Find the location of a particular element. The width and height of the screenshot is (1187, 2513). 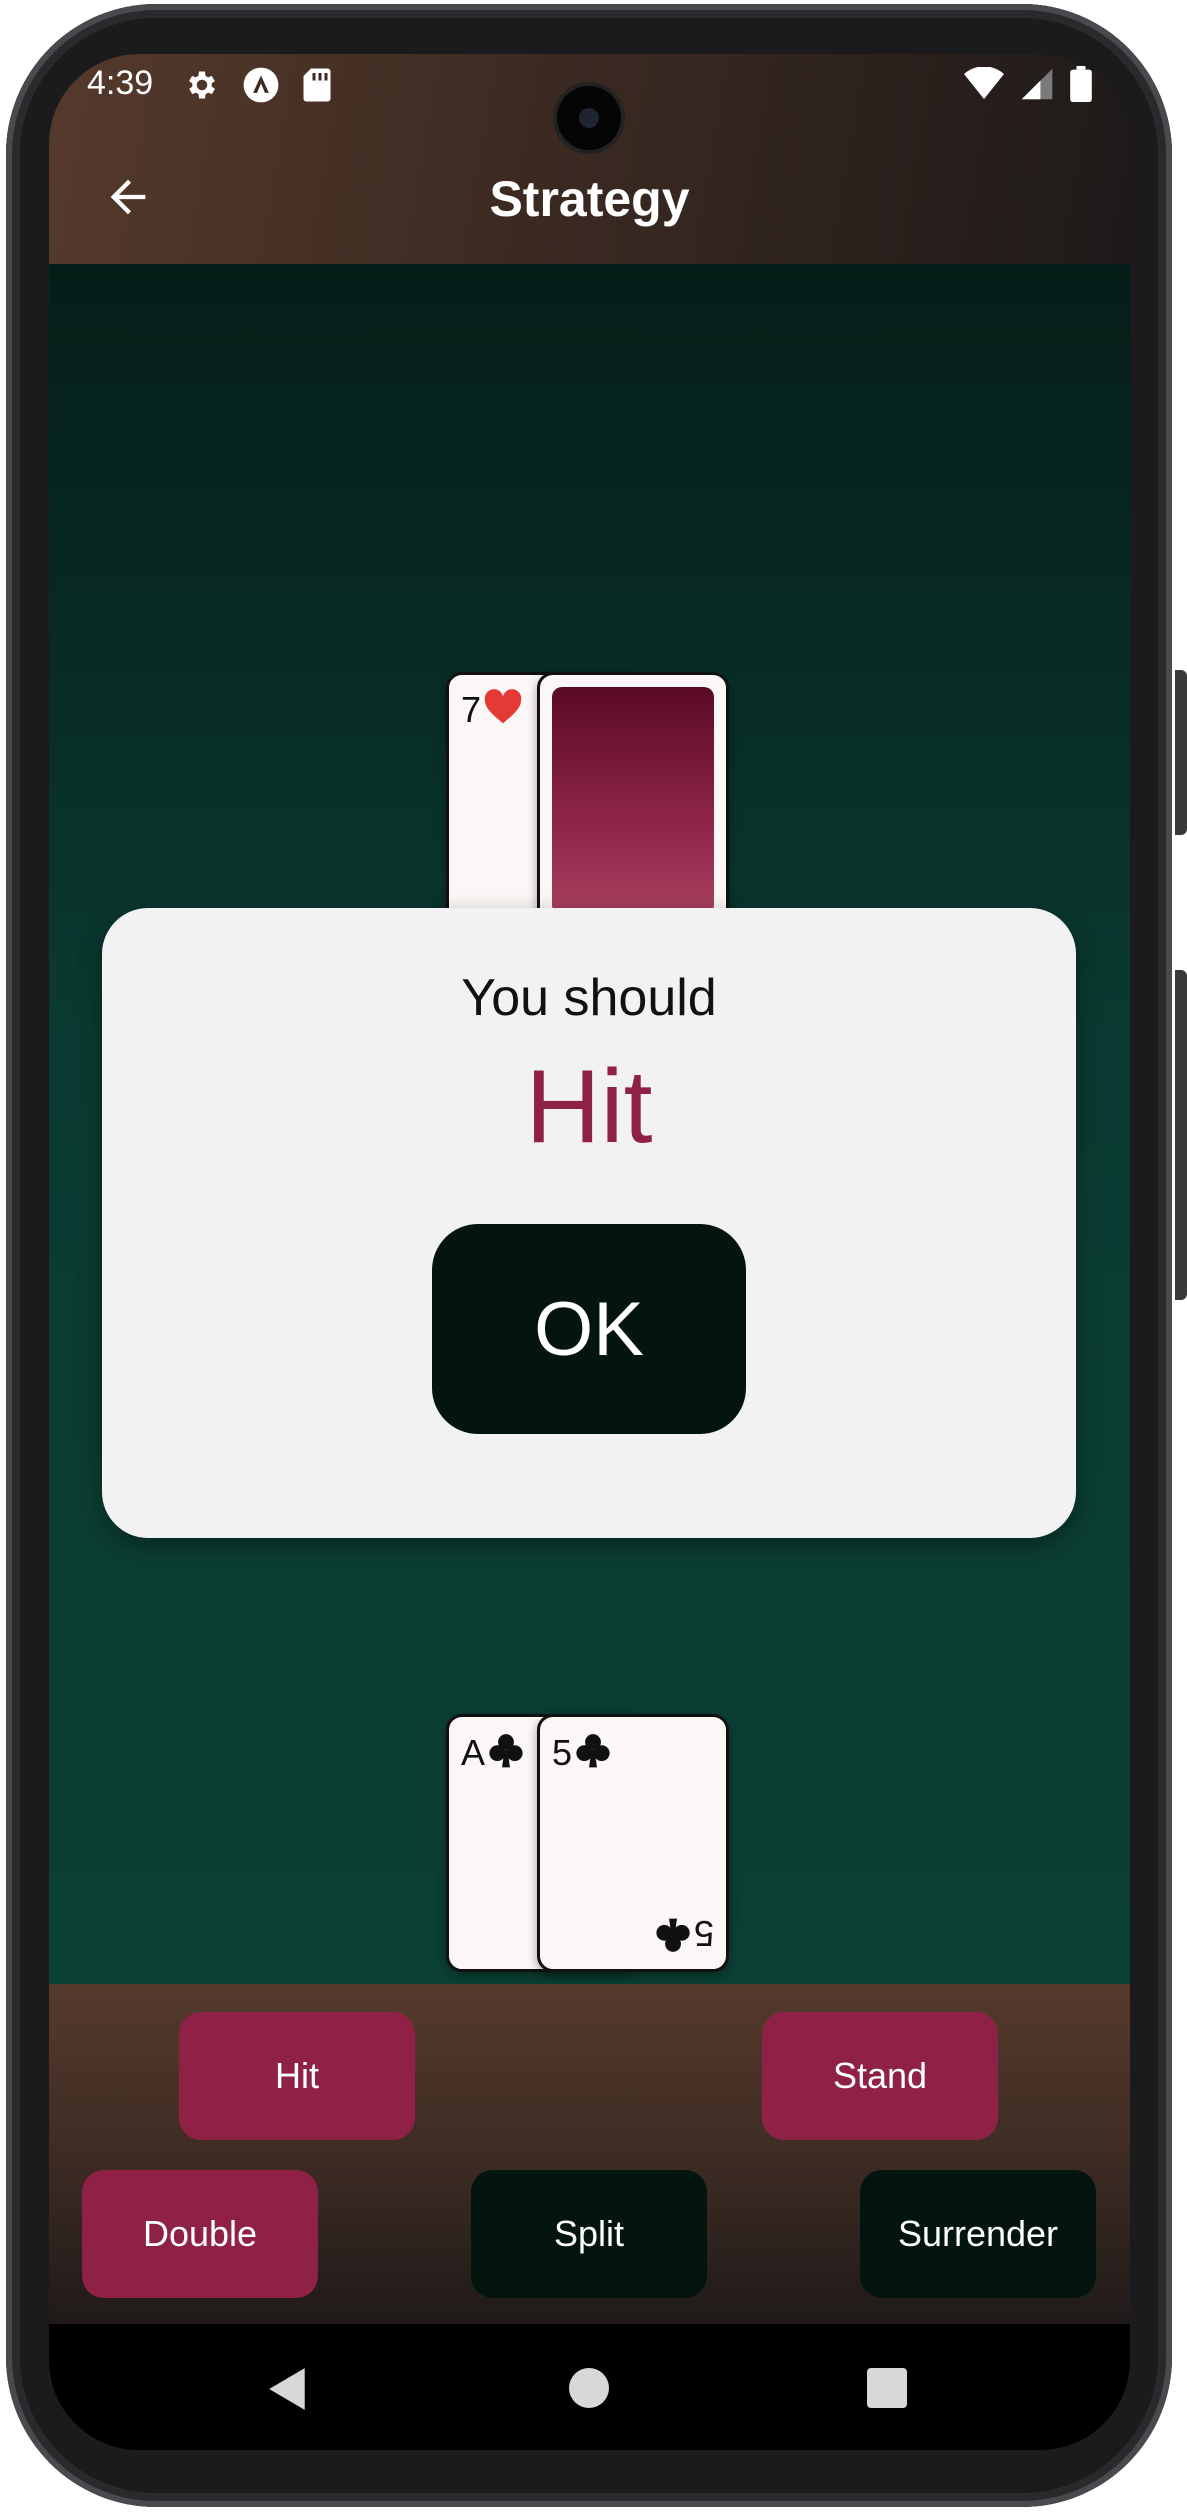

double-button: Double is located at coordinates (200, 2234).